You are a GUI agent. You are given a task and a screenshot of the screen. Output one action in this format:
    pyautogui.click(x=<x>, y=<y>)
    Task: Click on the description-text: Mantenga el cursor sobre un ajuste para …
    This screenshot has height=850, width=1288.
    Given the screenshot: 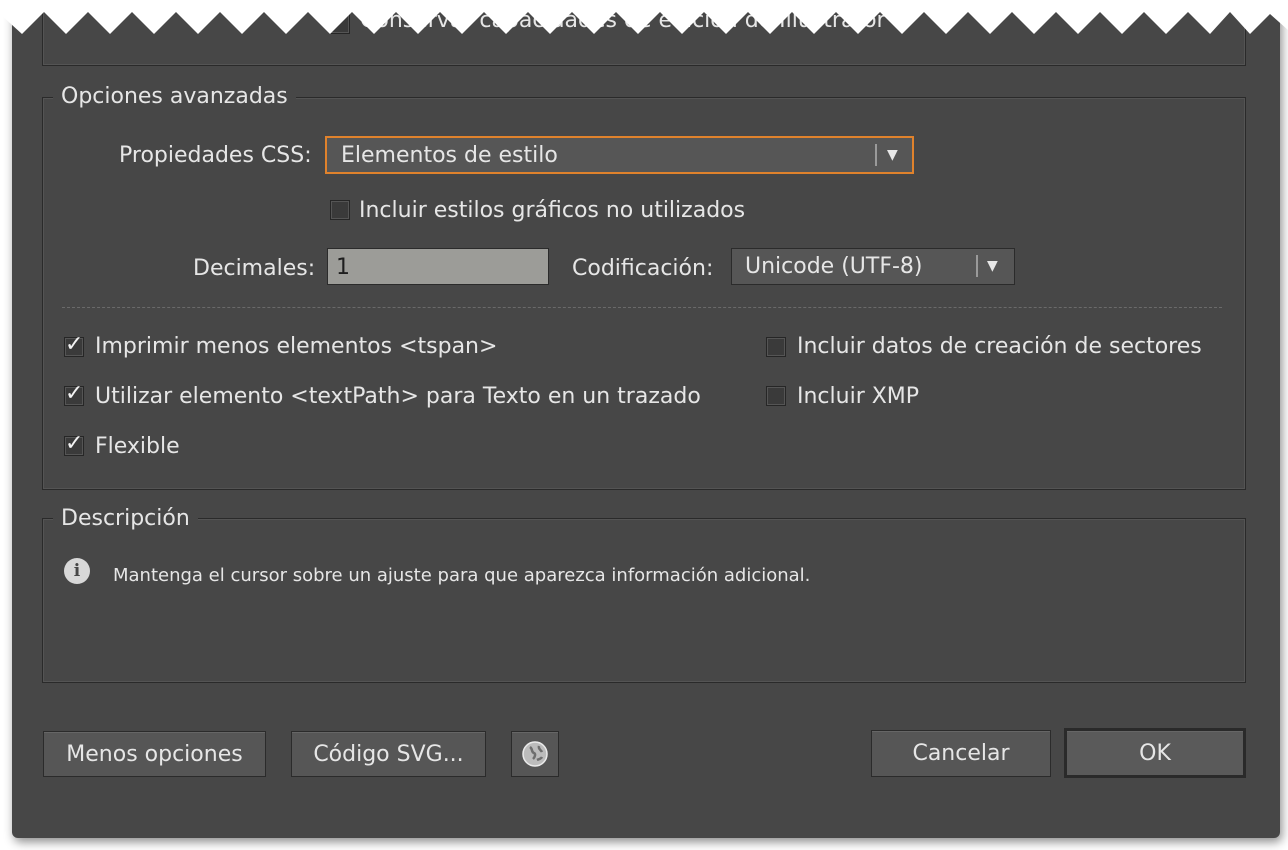 What is the action you would take?
    pyautogui.click(x=462, y=575)
    